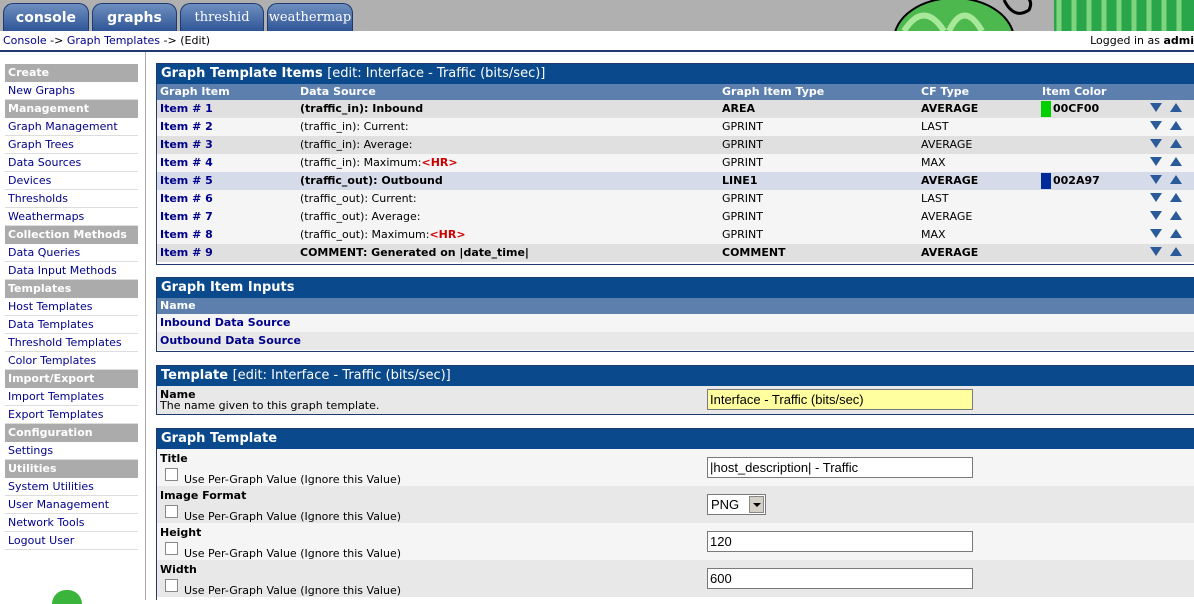  Describe the element at coordinates (222, 17) in the screenshot. I see `tab-threshid: threshid` at that location.